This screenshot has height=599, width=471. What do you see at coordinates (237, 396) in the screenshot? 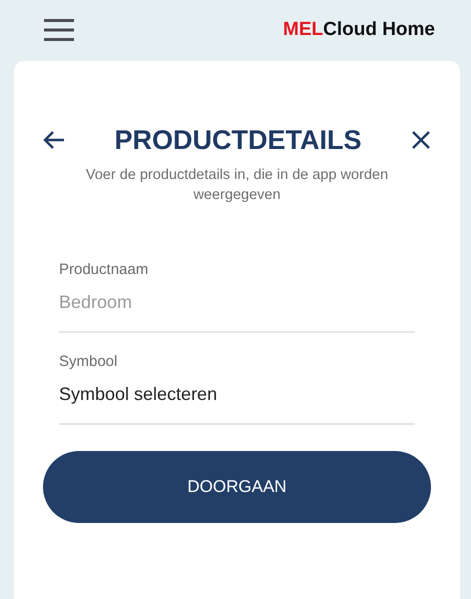
I see `input-field: Symbool selecteren` at bounding box center [237, 396].